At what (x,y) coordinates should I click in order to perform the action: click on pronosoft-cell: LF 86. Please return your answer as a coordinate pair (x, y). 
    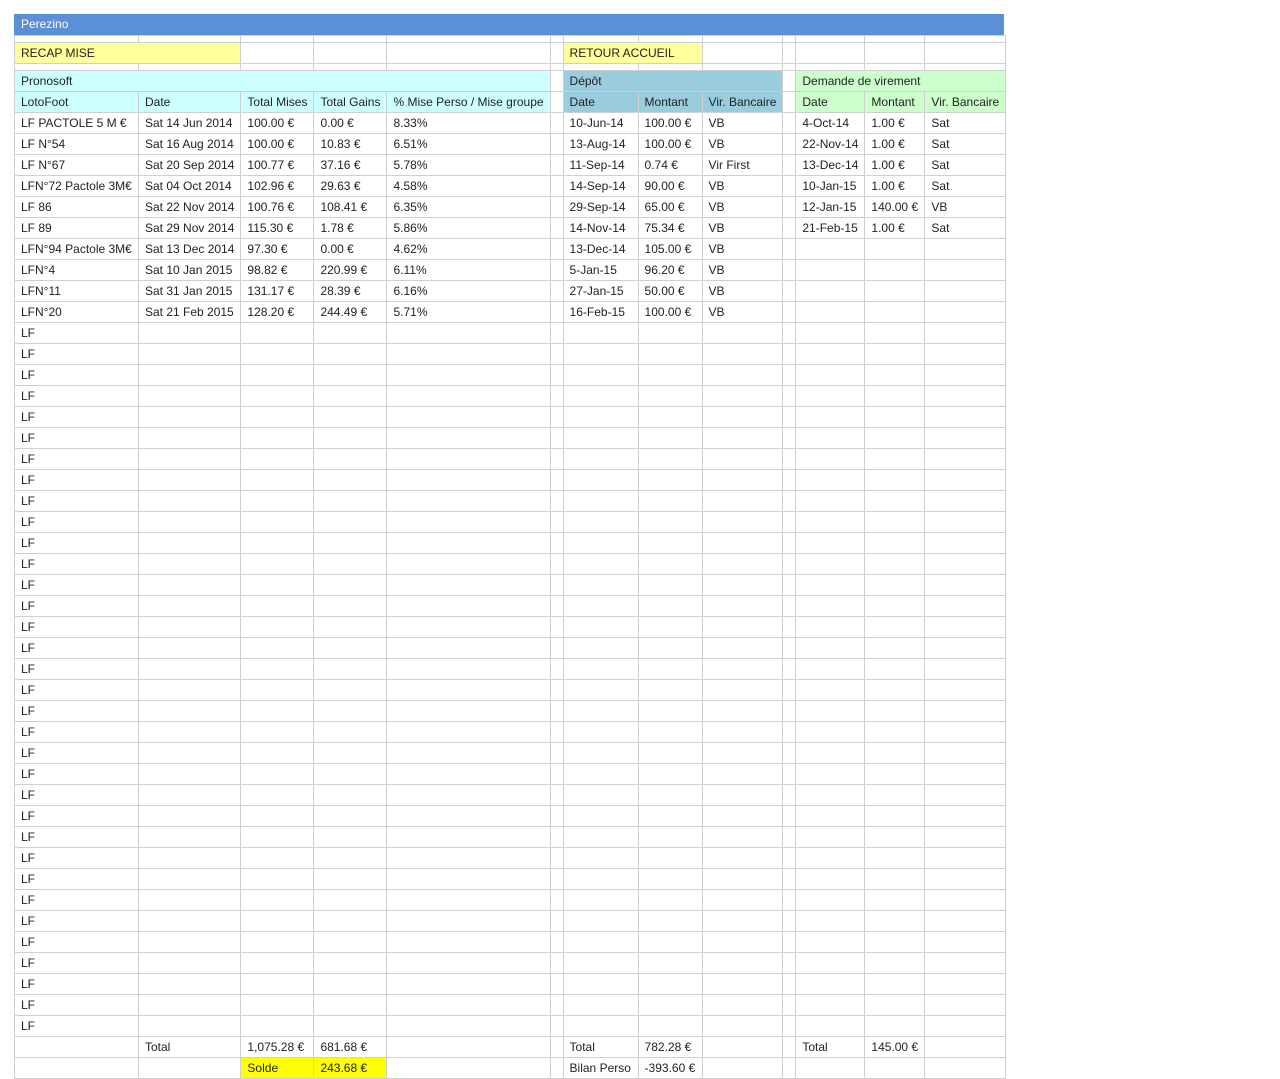
    Looking at the image, I should click on (76, 207).